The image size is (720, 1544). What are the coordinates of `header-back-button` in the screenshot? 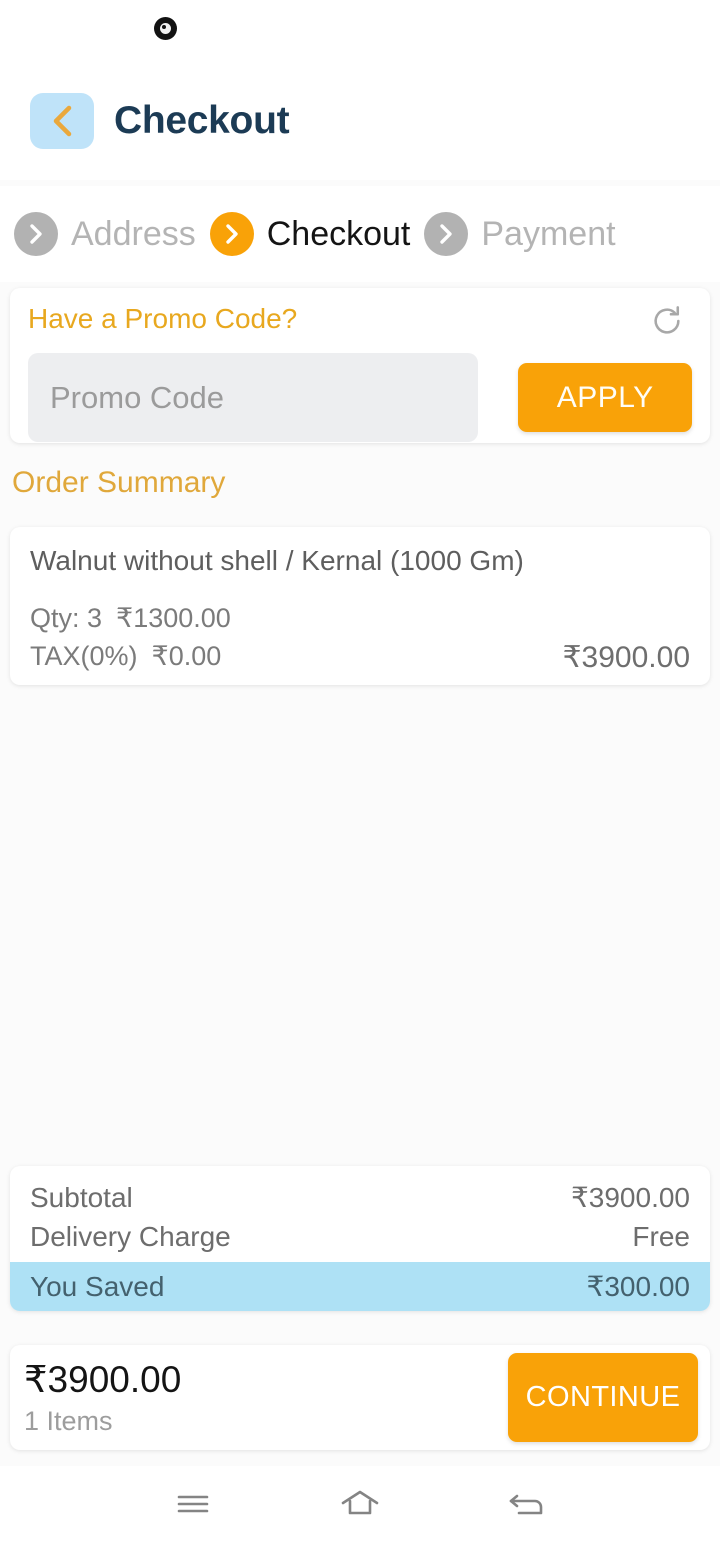 It's located at (62, 121).